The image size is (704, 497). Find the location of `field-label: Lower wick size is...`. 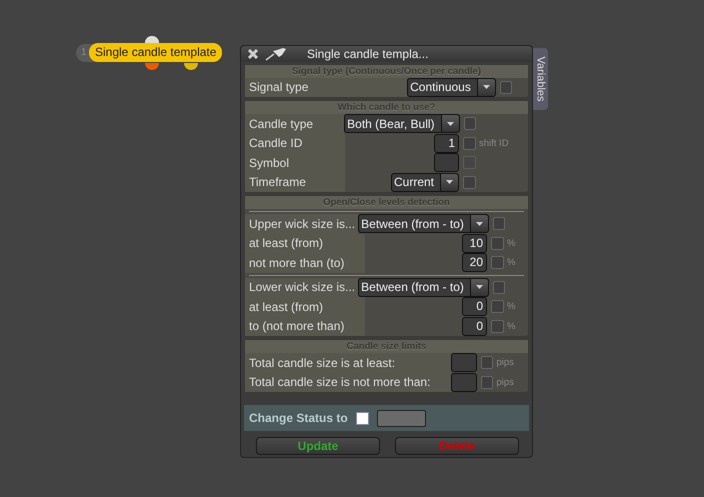

field-label: Lower wick size is... is located at coordinates (301, 287).